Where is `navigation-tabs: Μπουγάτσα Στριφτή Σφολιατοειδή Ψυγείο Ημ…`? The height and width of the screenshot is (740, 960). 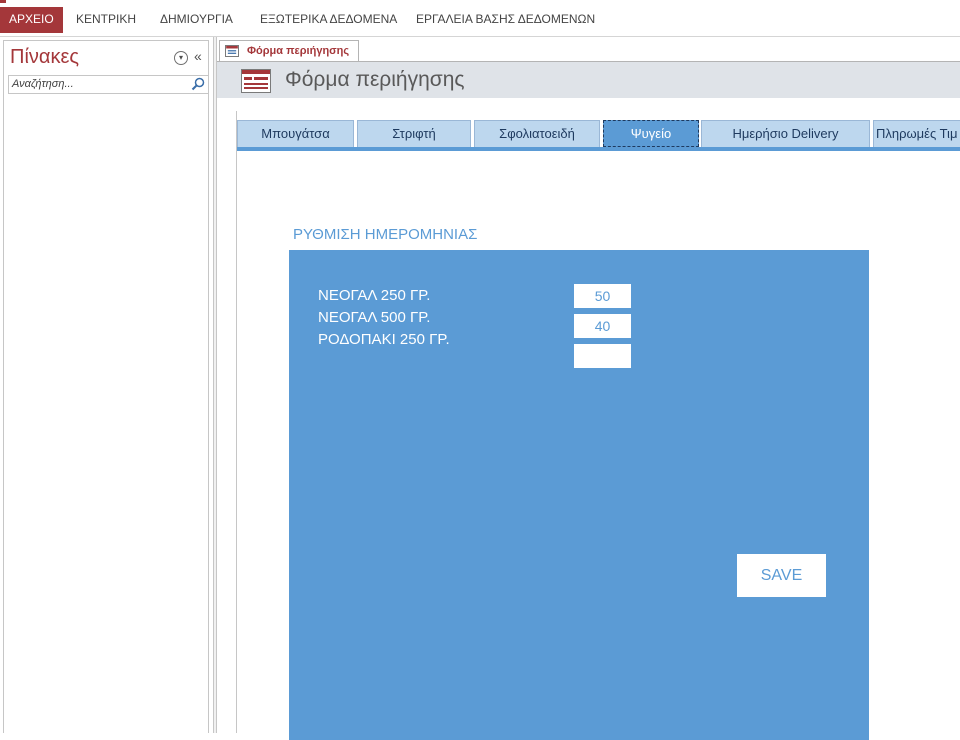 navigation-tabs: Μπουγάτσα Στριφτή Σφολιατοειδή Ψυγείο Ημ… is located at coordinates (598, 134).